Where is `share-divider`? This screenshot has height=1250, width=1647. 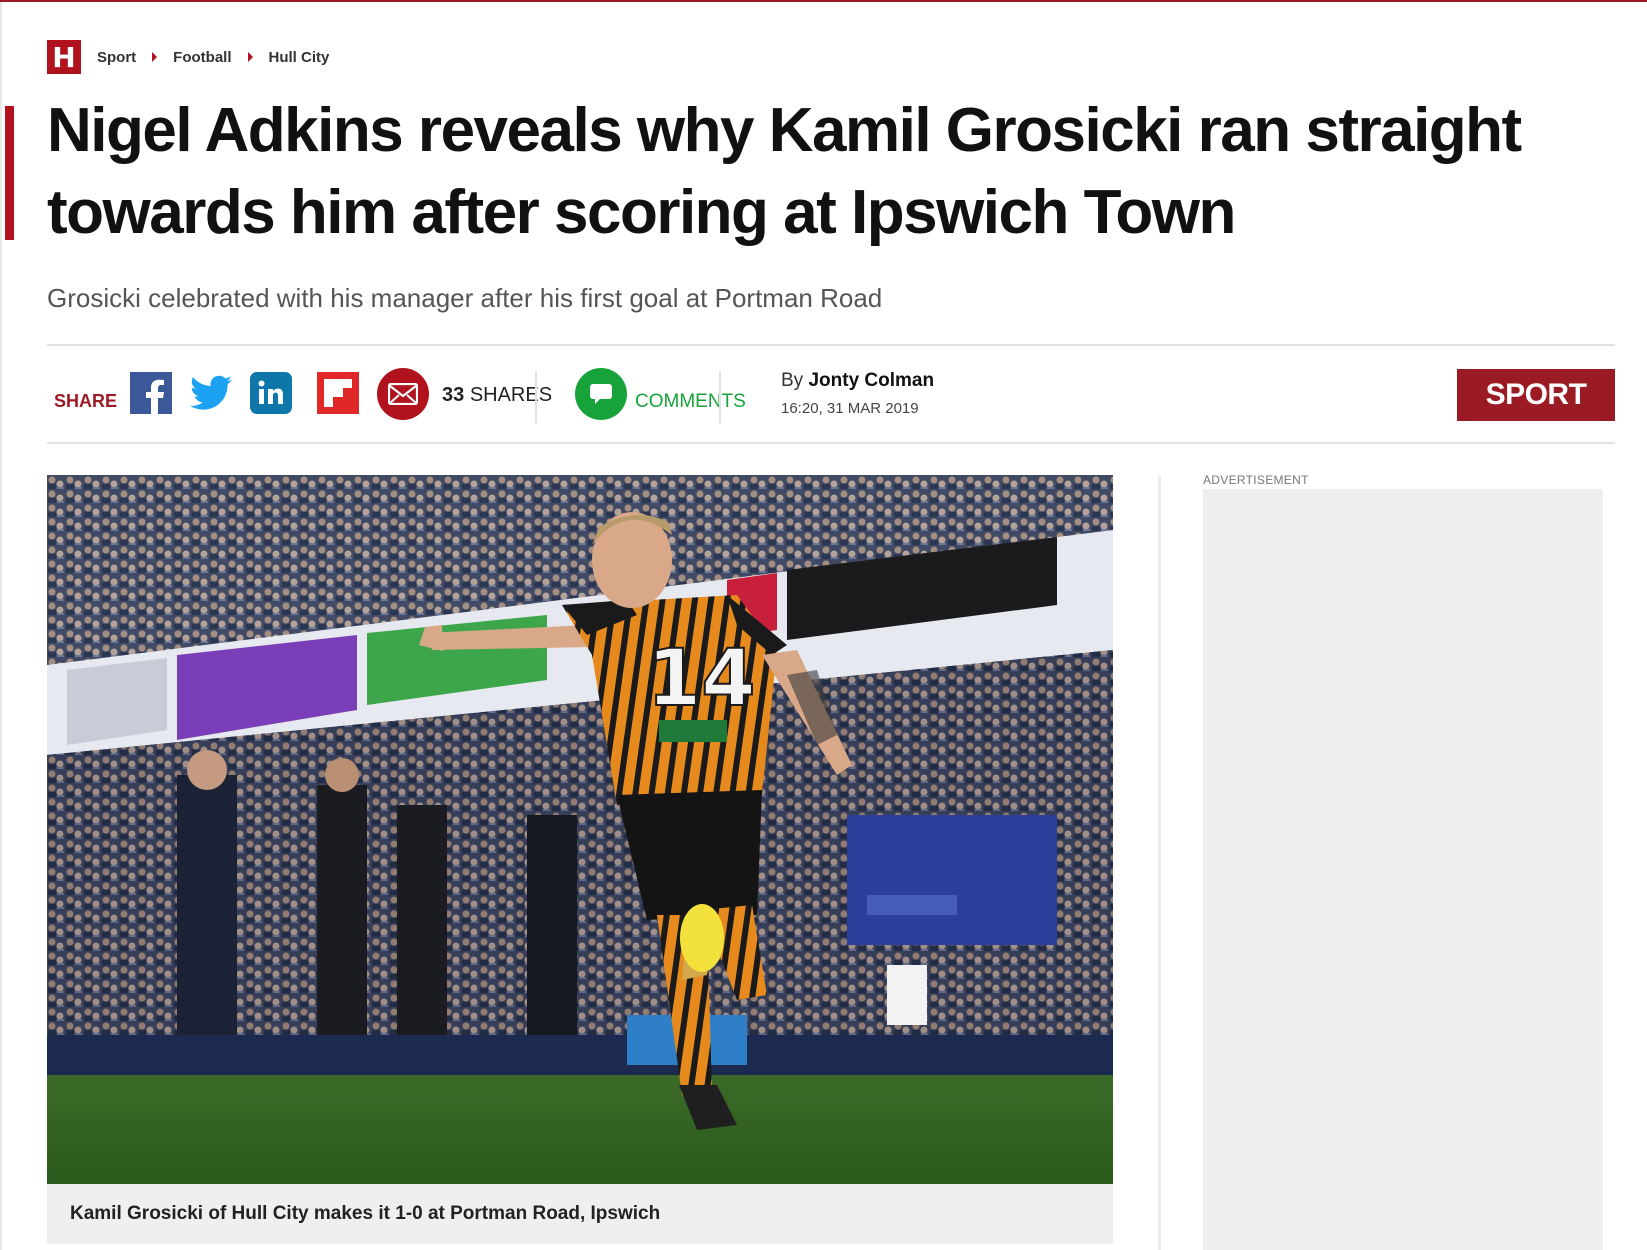 share-divider is located at coordinates (536, 397).